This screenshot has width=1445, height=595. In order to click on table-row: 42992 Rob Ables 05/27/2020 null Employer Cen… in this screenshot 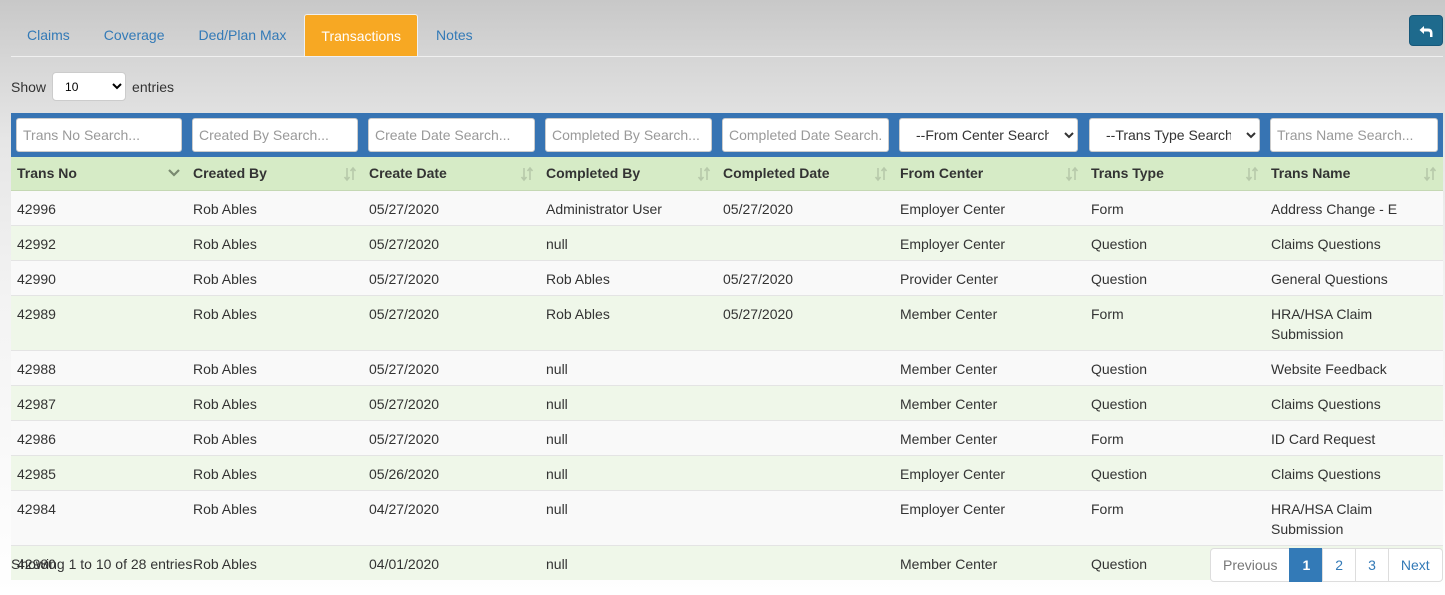, I will do `click(727, 242)`.